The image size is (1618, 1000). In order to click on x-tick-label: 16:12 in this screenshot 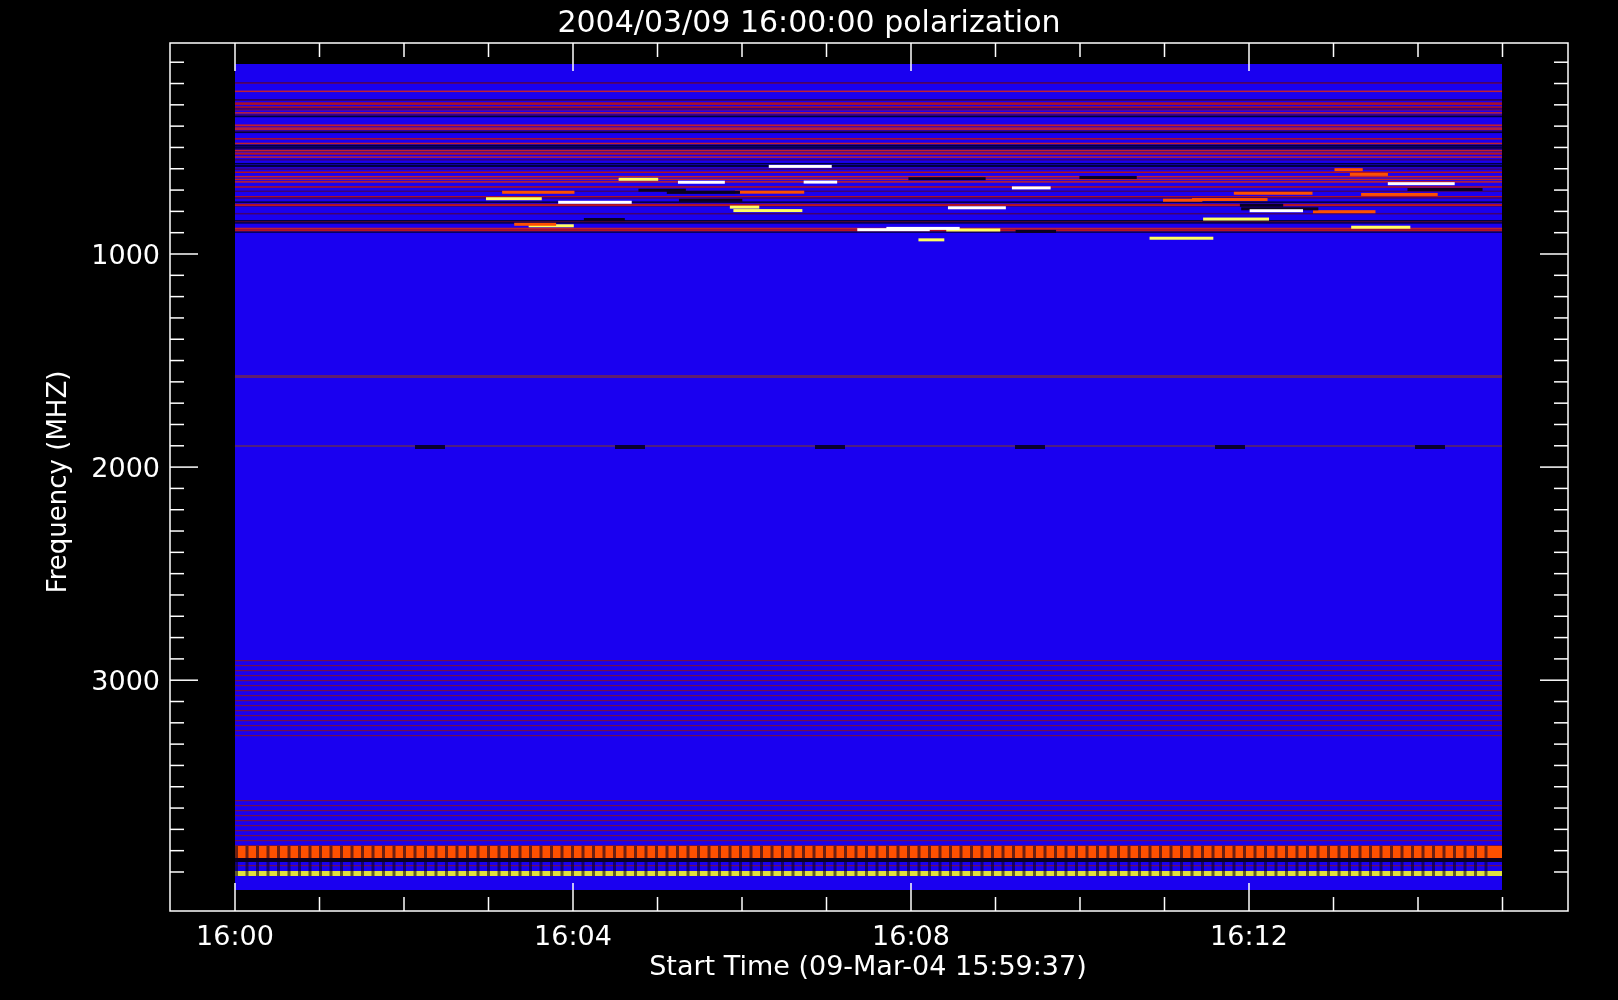, I will do `click(1249, 935)`.